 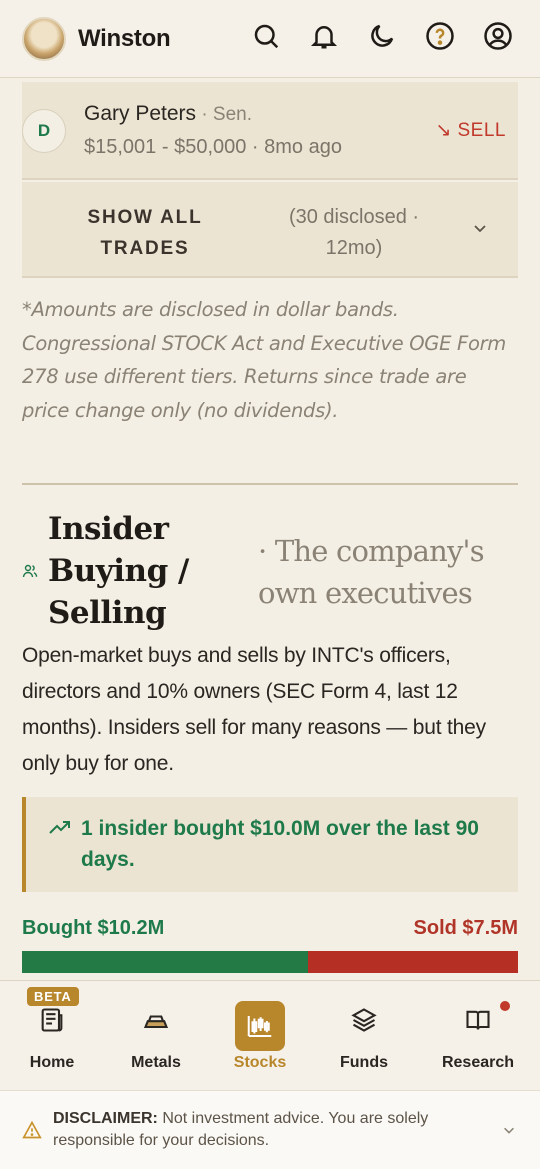 What do you see at coordinates (505, 1006) in the screenshot?
I see `notification-dot` at bounding box center [505, 1006].